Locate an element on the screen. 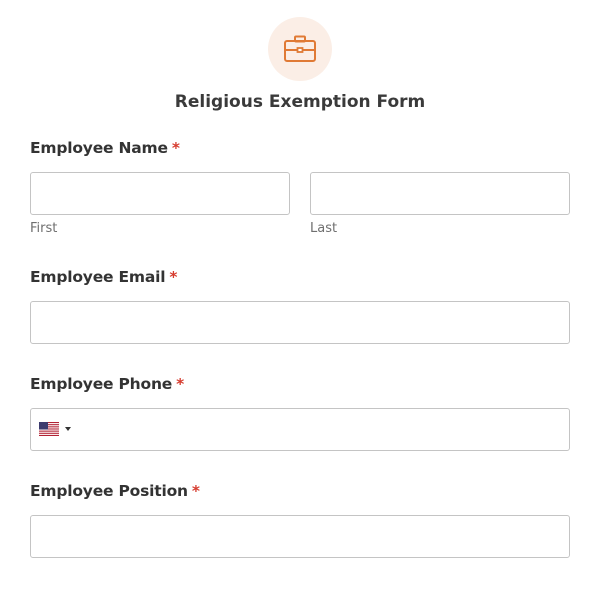 The width and height of the screenshot is (600, 600). first-name-input is located at coordinates (160, 193).